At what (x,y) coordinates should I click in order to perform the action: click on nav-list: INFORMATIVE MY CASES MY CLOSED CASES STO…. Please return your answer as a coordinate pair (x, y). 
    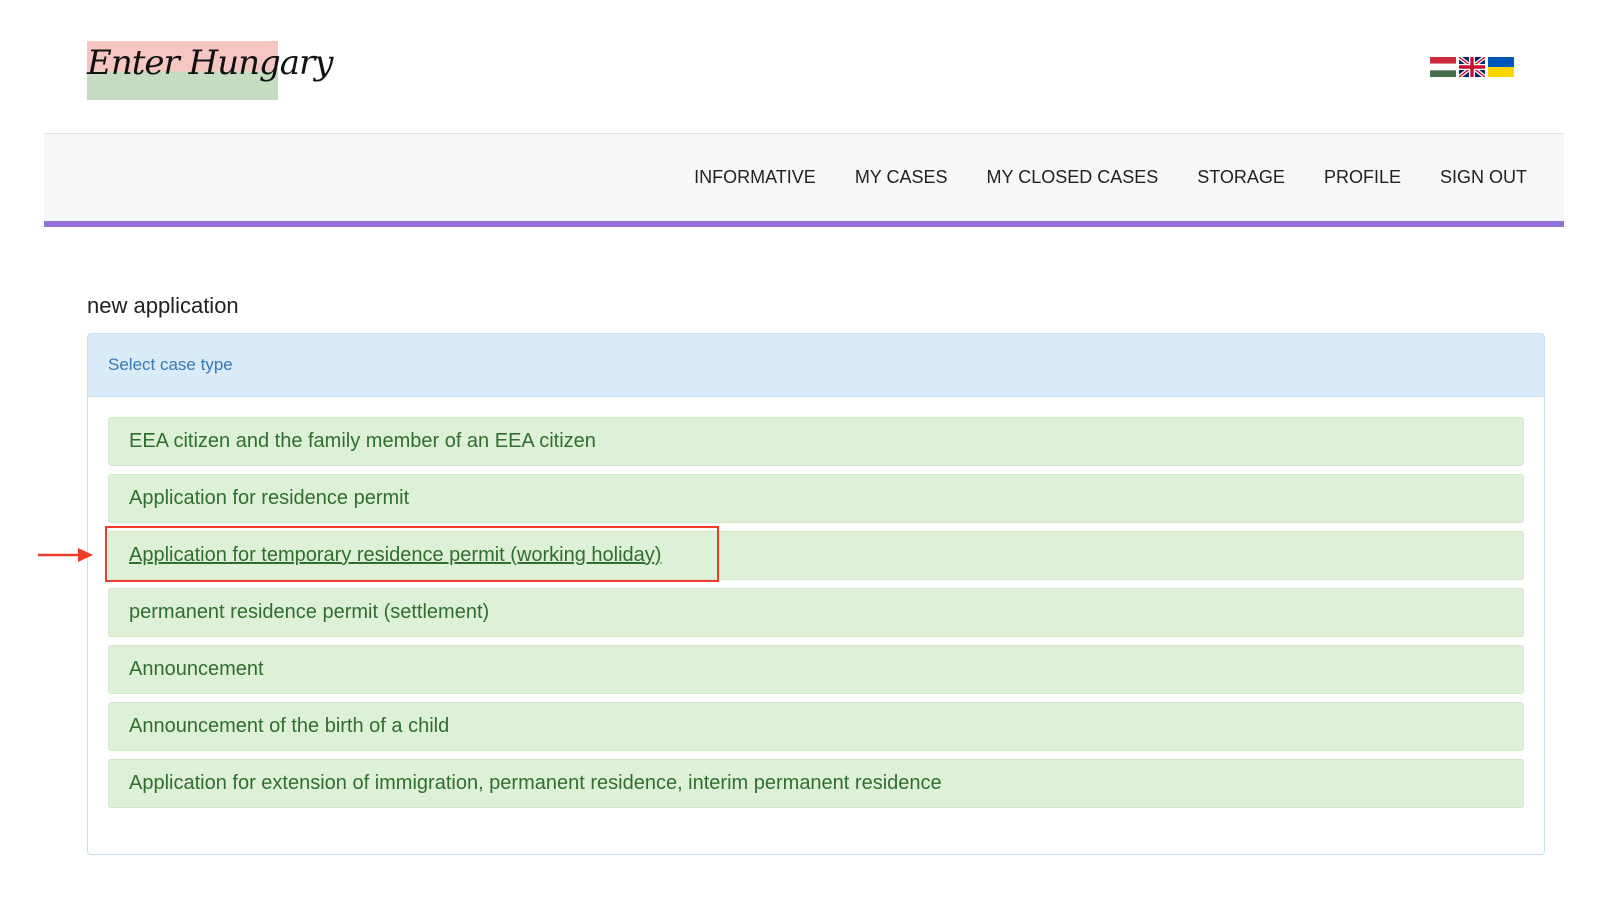
    Looking at the image, I should click on (1110, 177).